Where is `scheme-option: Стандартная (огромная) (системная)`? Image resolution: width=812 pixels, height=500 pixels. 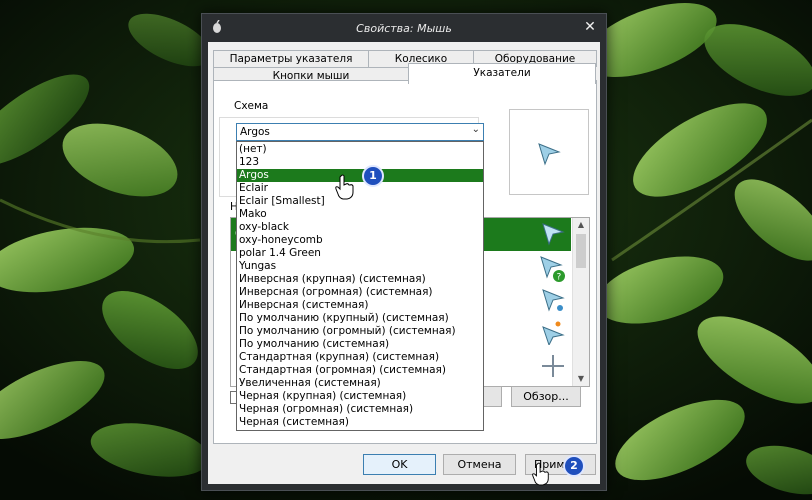 scheme-option: Стандартная (огромная) (системная) is located at coordinates (360, 370).